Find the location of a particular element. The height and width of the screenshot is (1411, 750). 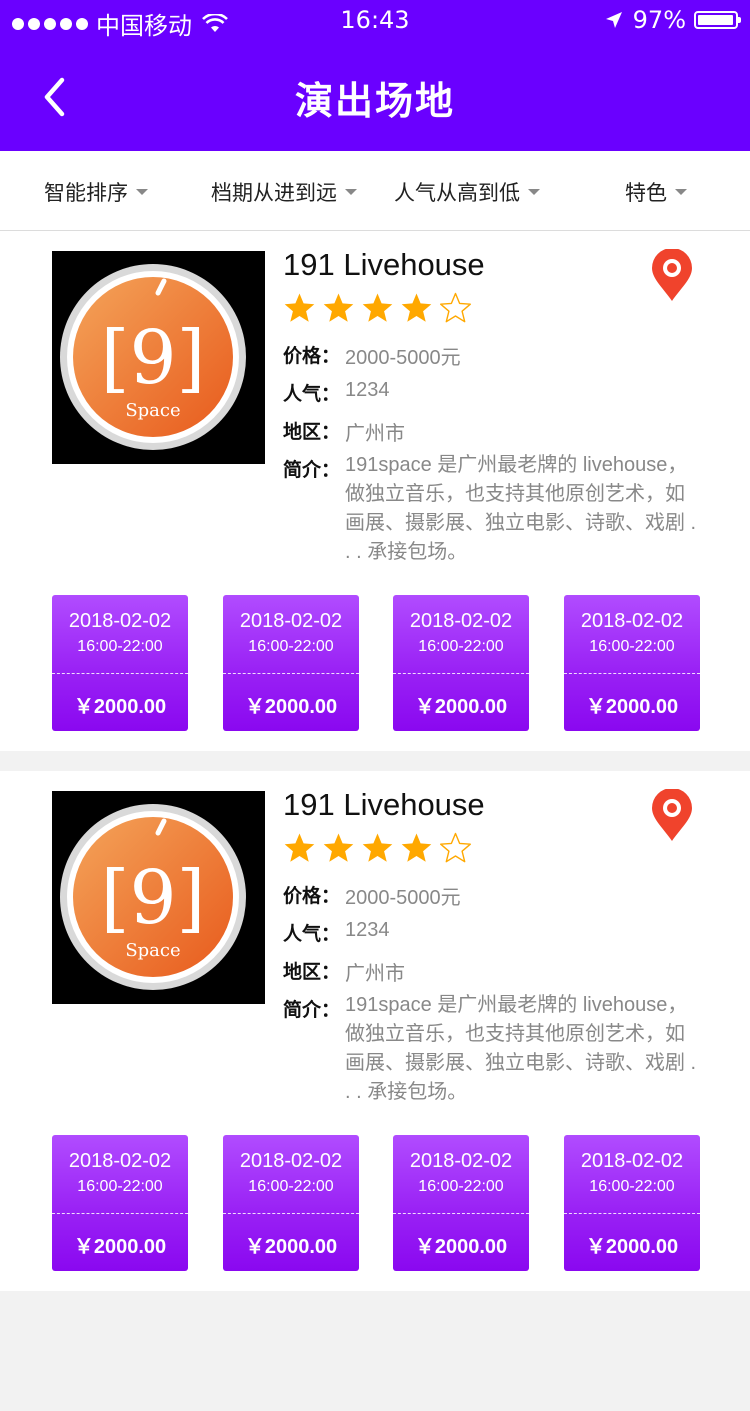

battery-percent: 97% is located at coordinates (659, 20).